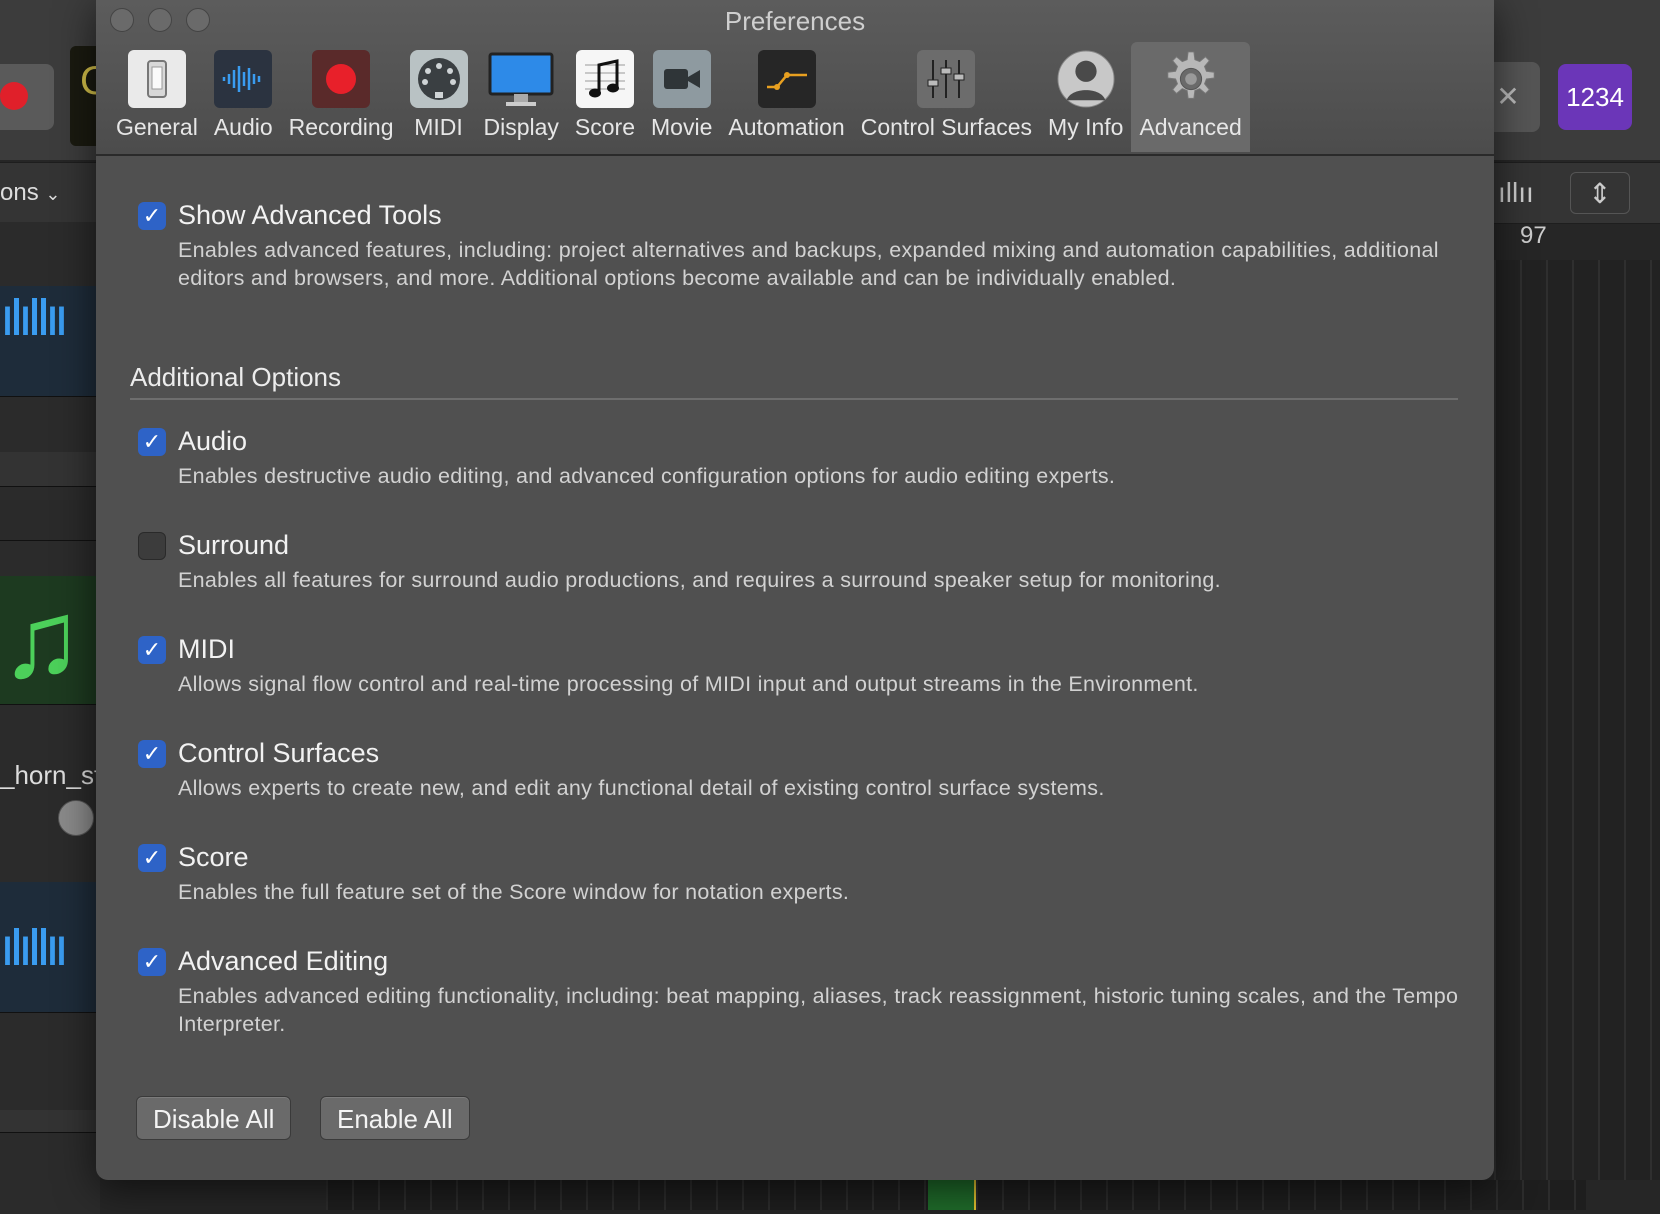 Image resolution: width=1660 pixels, height=1214 pixels. I want to click on pan-knob, so click(76, 818).